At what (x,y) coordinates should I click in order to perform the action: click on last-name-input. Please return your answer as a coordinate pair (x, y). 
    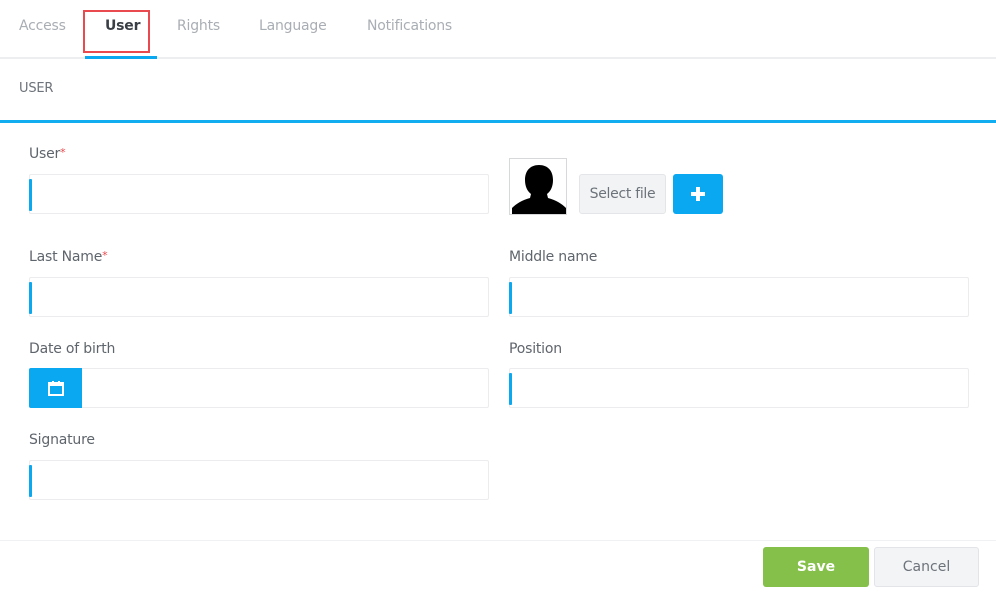
    Looking at the image, I should click on (259, 297).